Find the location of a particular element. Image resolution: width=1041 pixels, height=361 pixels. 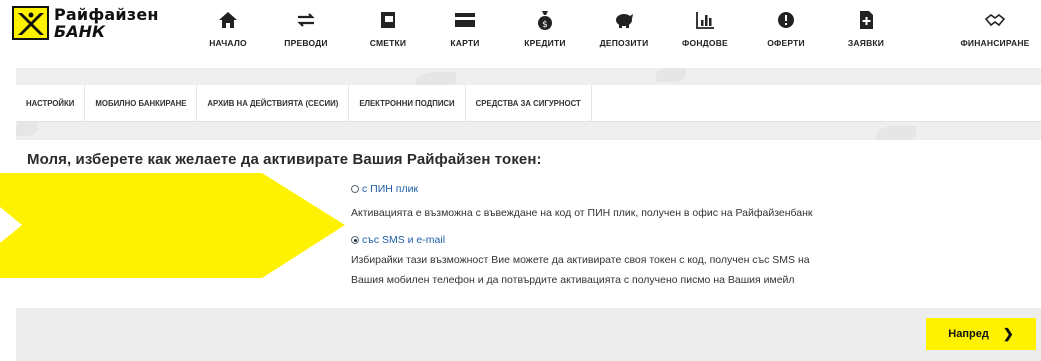

nav-item-transfers: ПРЕВОДИ is located at coordinates (306, 34).